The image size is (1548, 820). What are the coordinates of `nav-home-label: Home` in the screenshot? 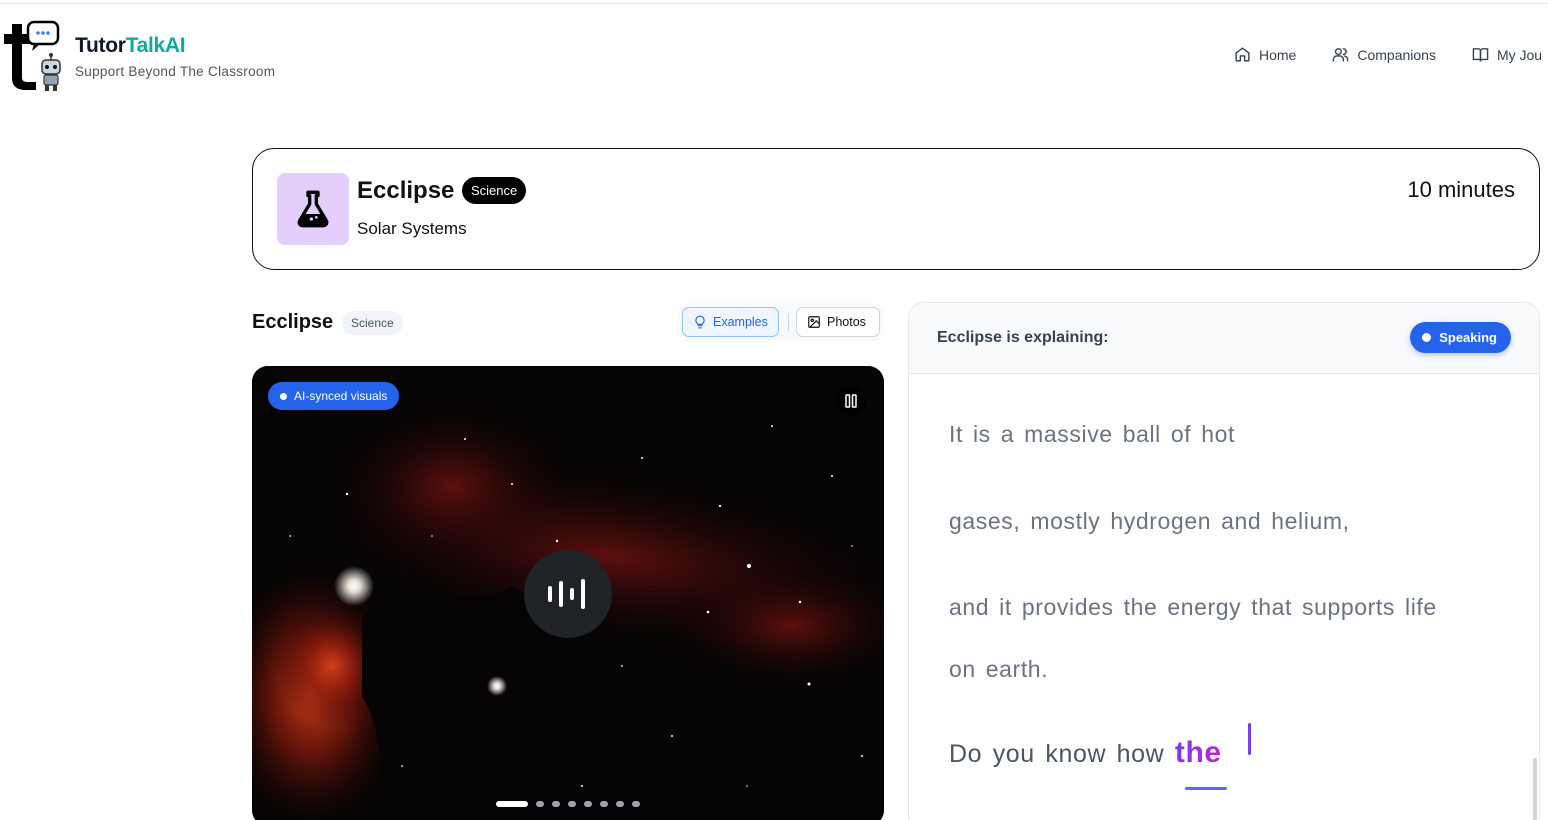 It's located at (1278, 54).